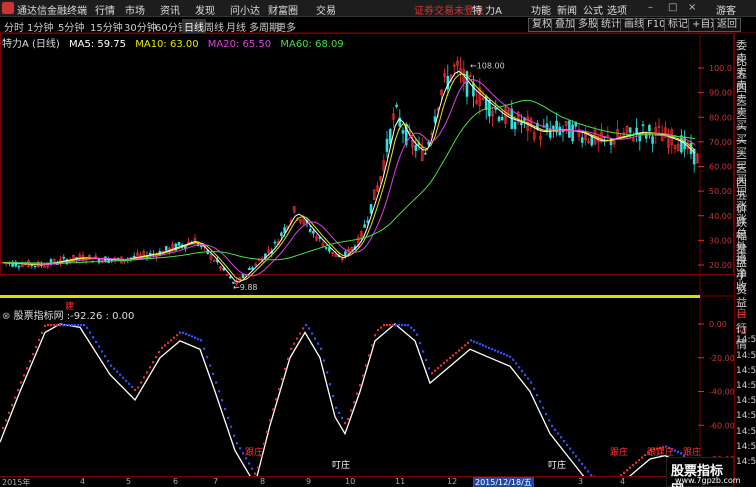  What do you see at coordinates (619, 453) in the screenshot?
I see `signal-label-4: 跟庄` at bounding box center [619, 453].